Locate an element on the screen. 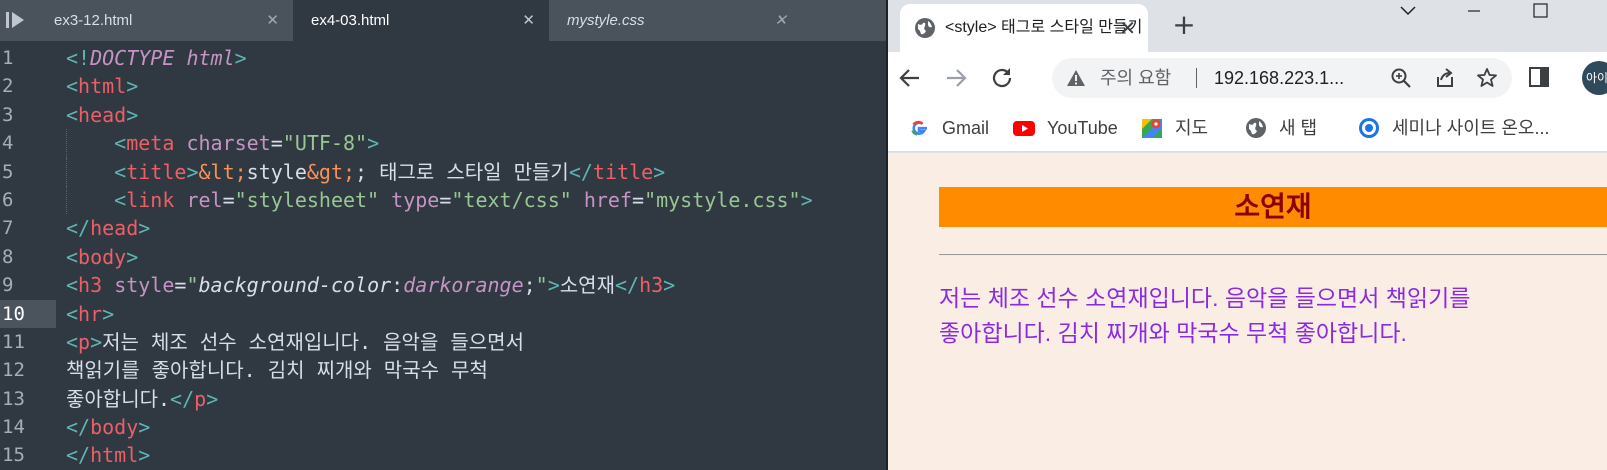  code-line: 2 <html> is located at coordinates (444, 86).